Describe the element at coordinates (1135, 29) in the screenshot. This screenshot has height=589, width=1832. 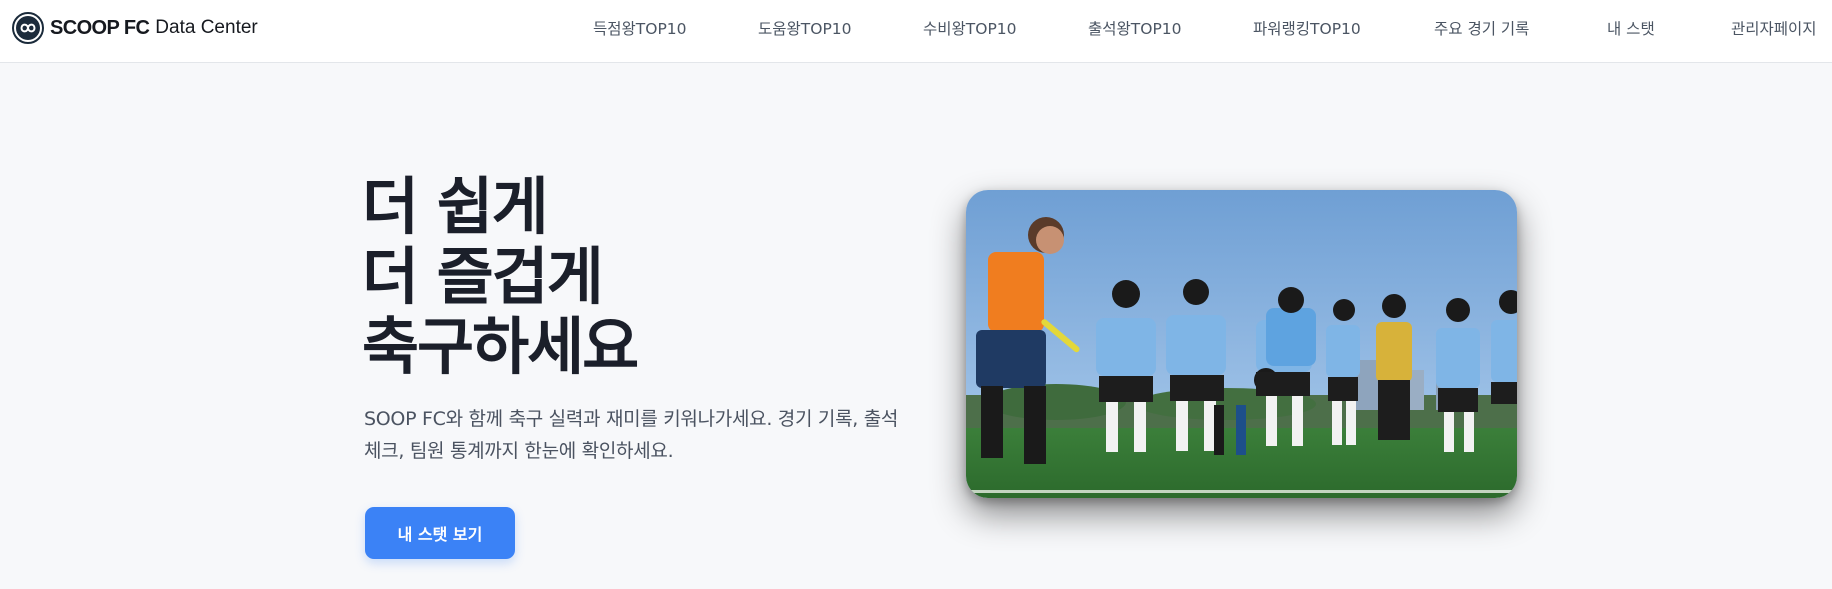
I see `nav-item-attendance-top10: 출석왕TOP10` at that location.